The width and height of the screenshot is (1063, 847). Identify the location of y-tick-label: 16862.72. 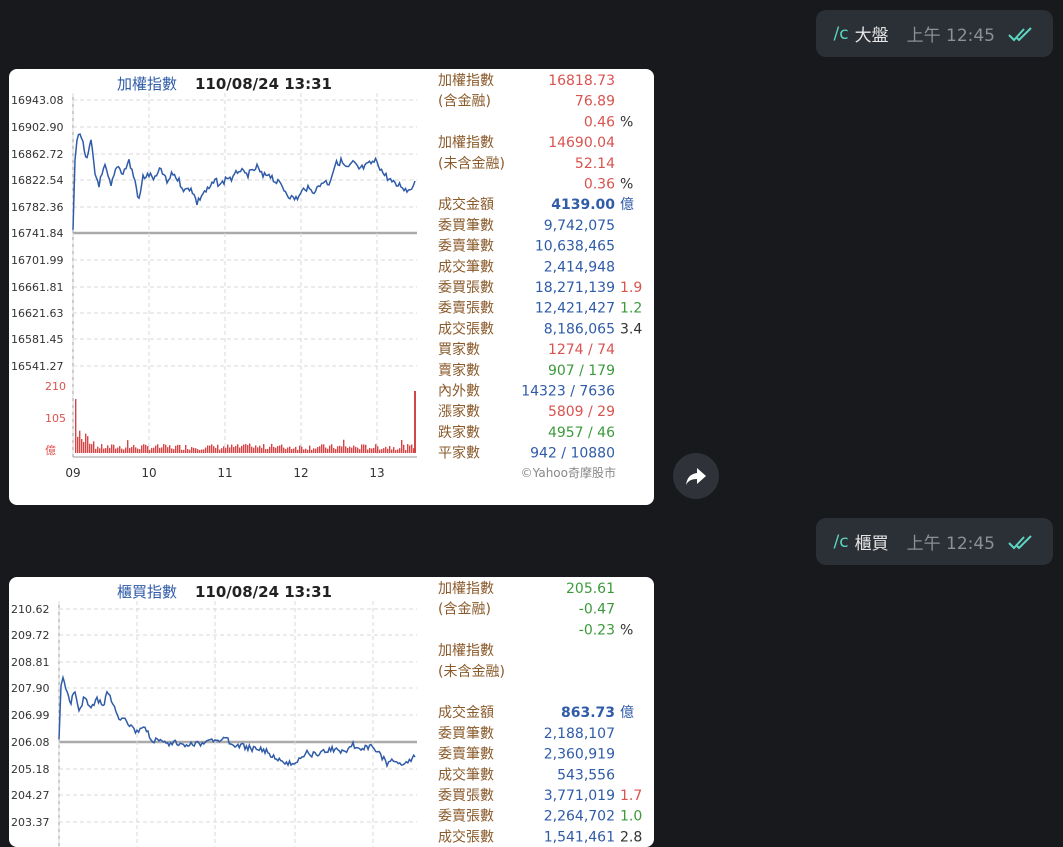
(37, 154).